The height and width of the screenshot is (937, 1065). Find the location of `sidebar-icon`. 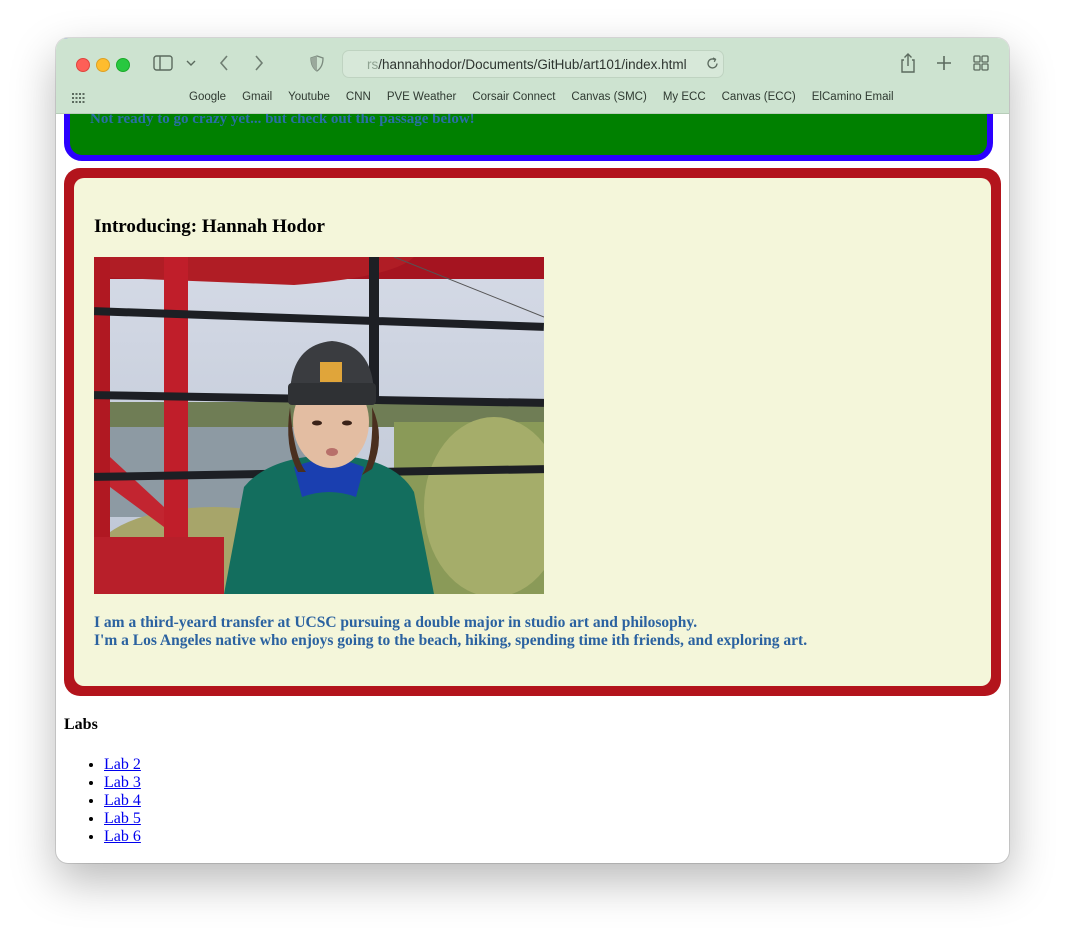

sidebar-icon is located at coordinates (163, 63).